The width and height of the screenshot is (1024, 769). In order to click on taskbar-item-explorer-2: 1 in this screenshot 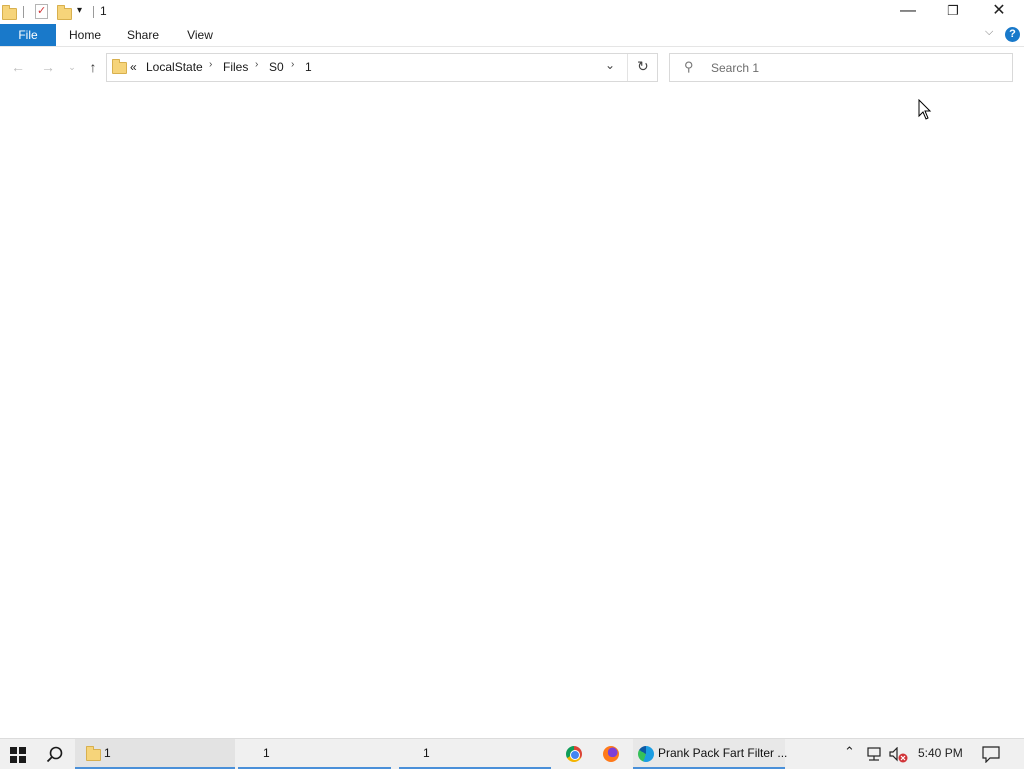, I will do `click(314, 754)`.